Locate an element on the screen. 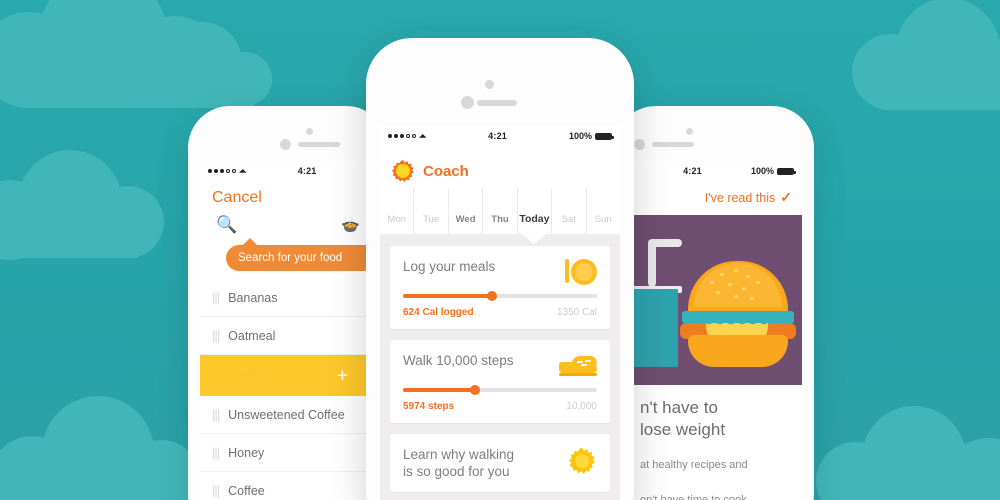 Image resolution: width=1000 pixels, height=500 pixels. page-title: Coach is located at coordinates (446, 171).